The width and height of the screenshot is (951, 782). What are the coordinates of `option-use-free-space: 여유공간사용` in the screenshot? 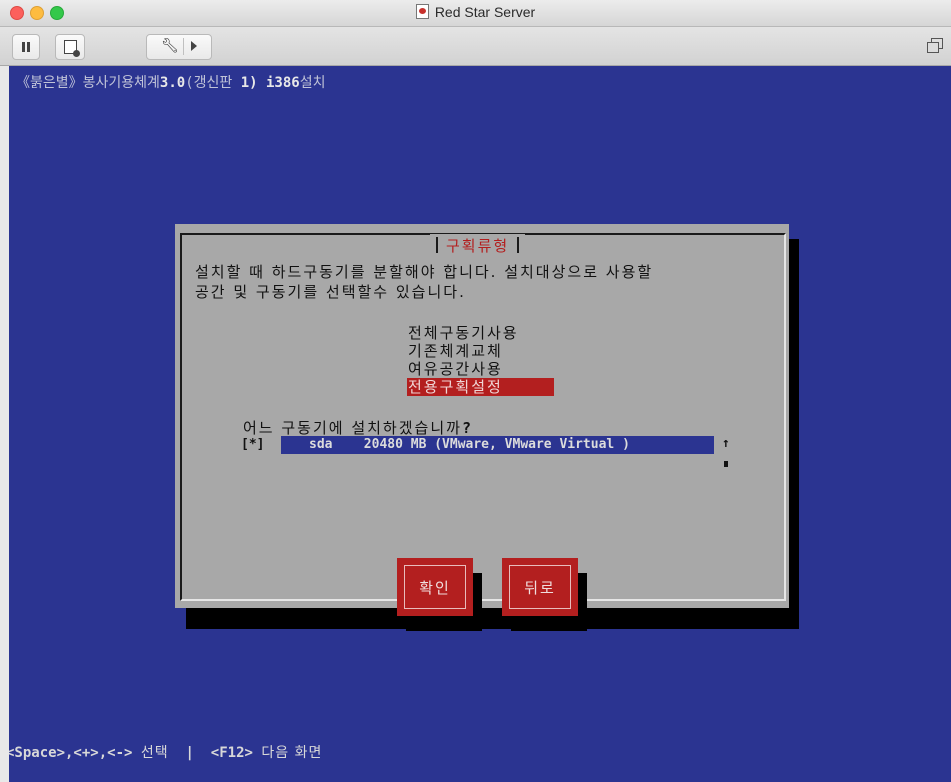 It's located at (480, 369).